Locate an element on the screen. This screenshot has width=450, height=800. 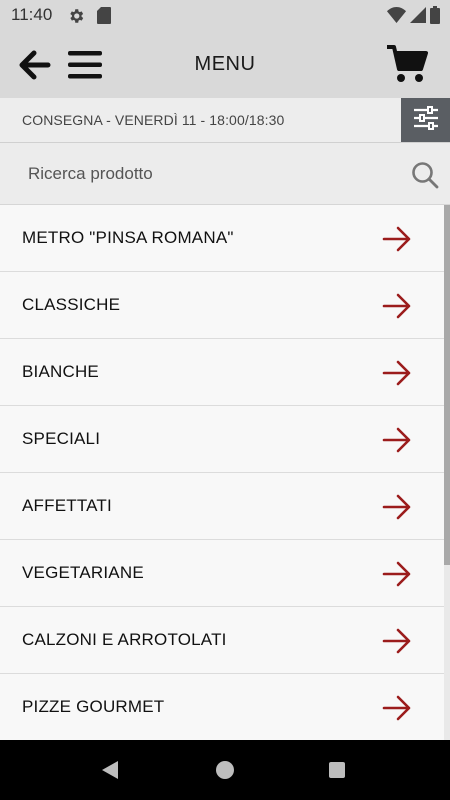
list-item: METRO "PINSA ROMANA" is located at coordinates (222, 238).